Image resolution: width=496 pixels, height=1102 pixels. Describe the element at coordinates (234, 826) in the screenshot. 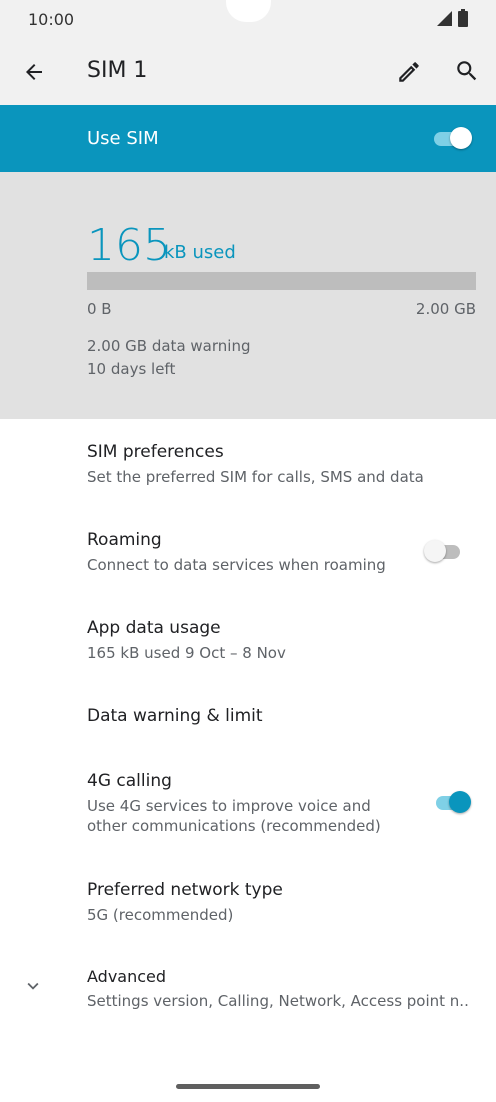

I see `item-subtitle-line-2: other communications (recommended)` at that location.